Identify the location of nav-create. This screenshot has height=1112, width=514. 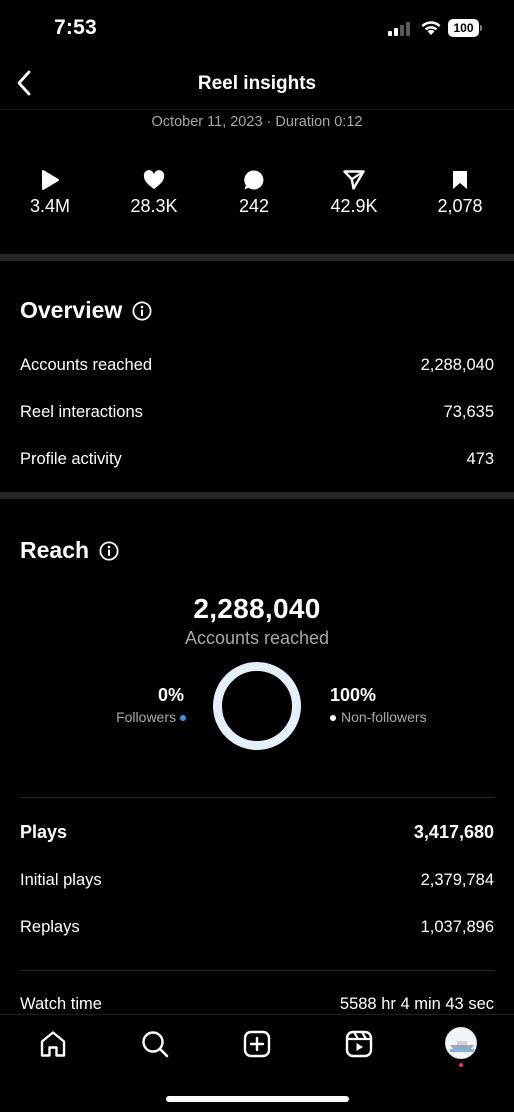
(257, 1044).